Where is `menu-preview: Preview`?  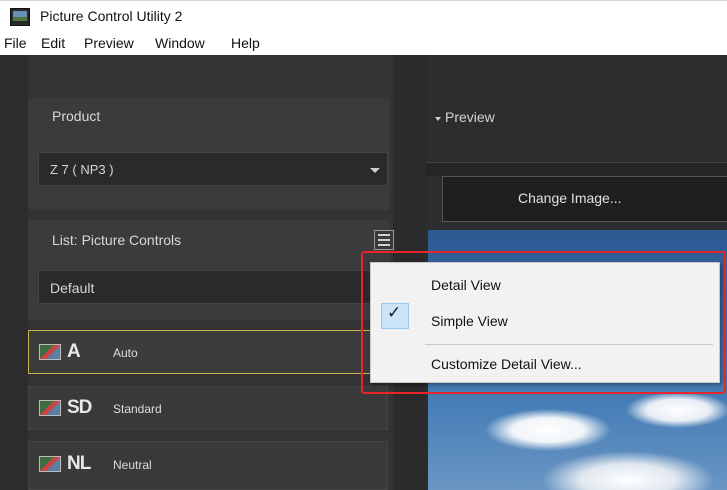
menu-preview: Preview is located at coordinates (109, 43).